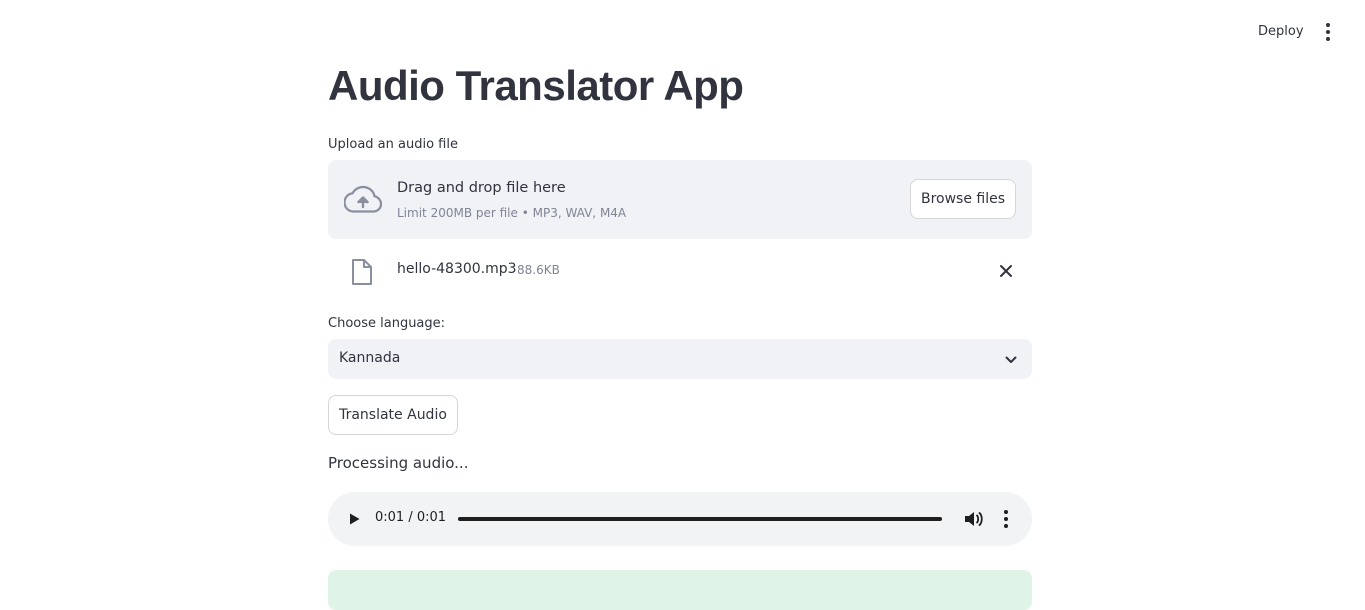 The height and width of the screenshot is (610, 1365). I want to click on file-name: hello-48300.mp3, so click(457, 269).